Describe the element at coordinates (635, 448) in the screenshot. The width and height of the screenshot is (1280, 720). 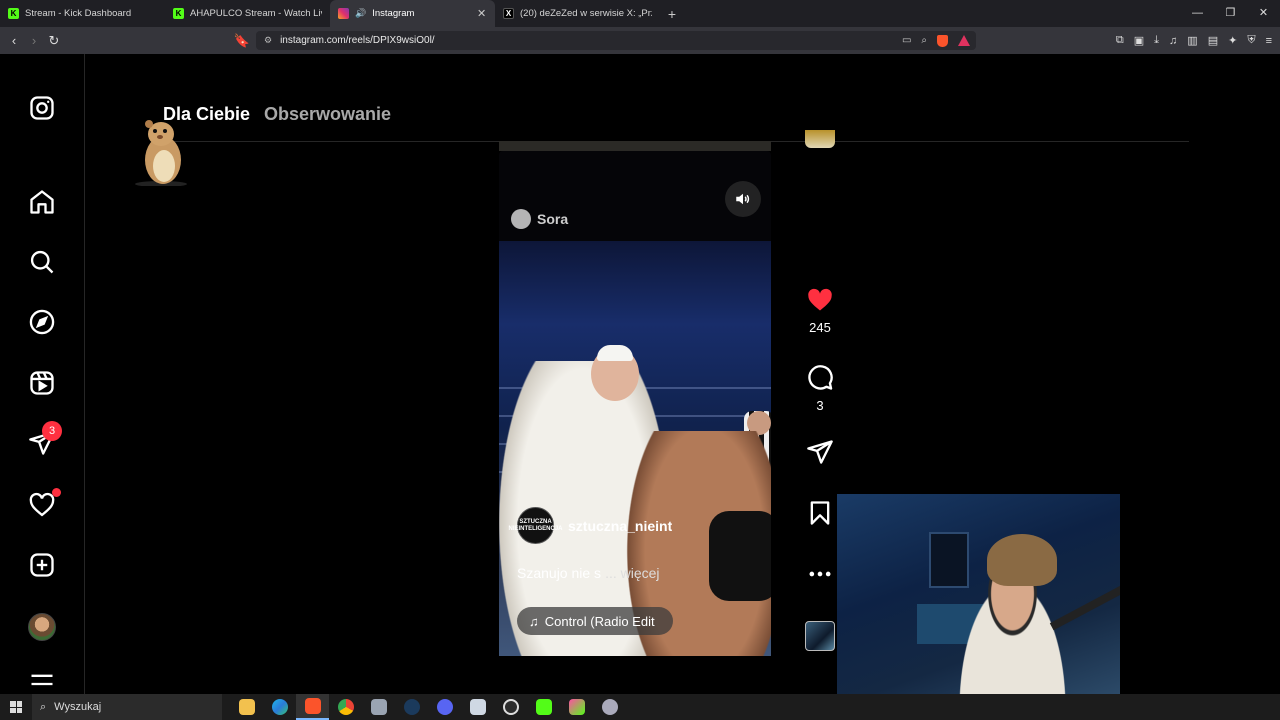
I see `video-frame` at that location.